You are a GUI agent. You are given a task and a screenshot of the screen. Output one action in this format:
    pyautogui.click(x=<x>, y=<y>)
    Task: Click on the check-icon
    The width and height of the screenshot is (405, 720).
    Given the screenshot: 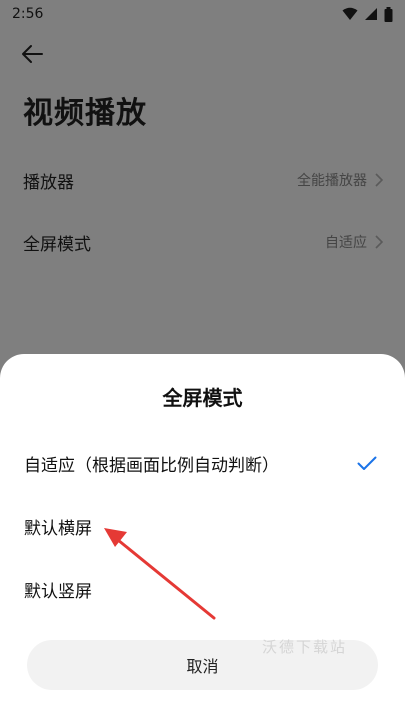 What is the action you would take?
    pyautogui.click(x=367, y=463)
    